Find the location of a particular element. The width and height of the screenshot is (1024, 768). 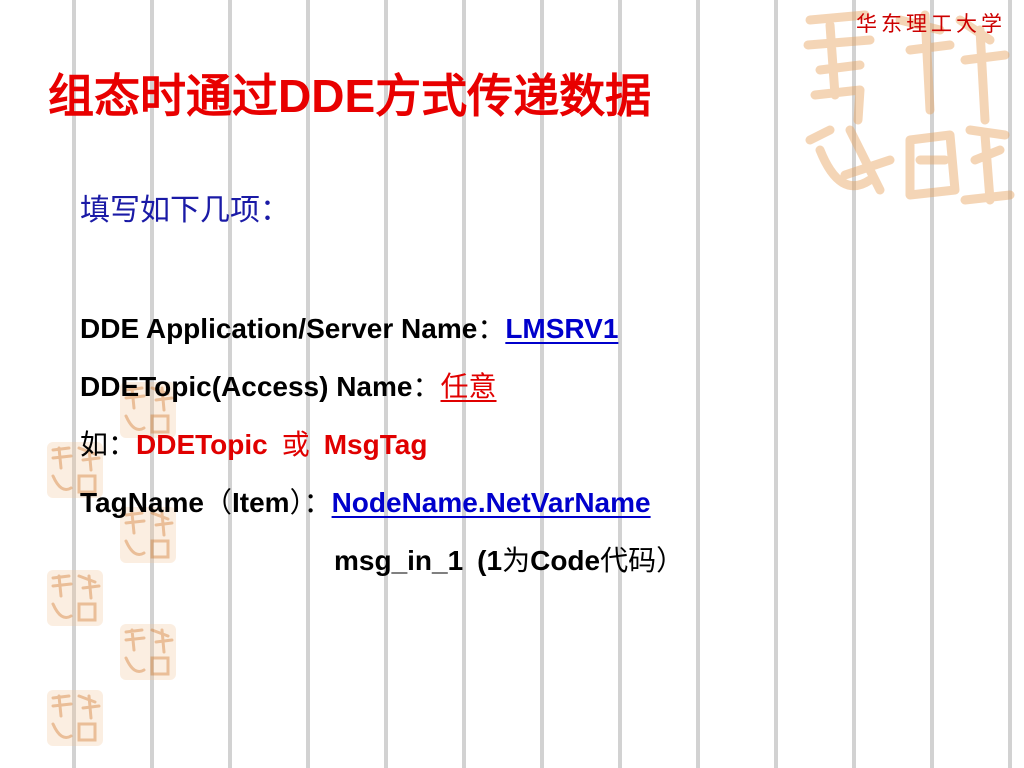

app-server-line: DDE Application/Server Name：LMSRV1 is located at coordinates (532, 336).